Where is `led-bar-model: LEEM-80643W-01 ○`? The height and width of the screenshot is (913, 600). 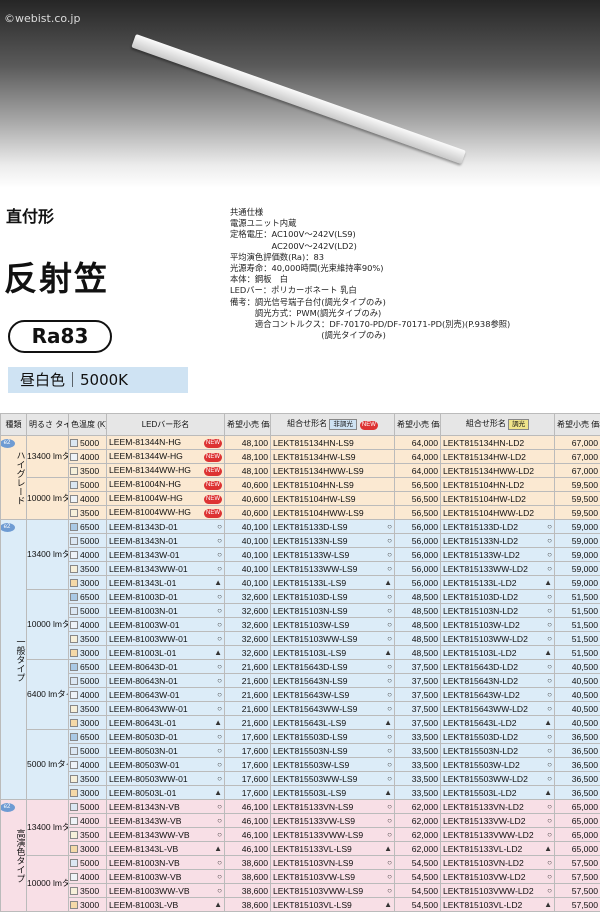 led-bar-model: LEEM-80643W-01 ○ is located at coordinates (165, 694).